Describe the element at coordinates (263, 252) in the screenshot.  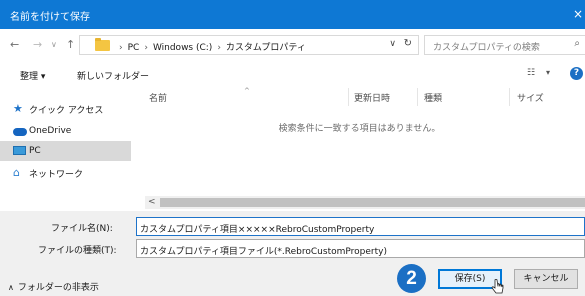
I see `filetype-value: カスタムプロパティ項目ファイル(*.RebroCustomProperty)` at that location.